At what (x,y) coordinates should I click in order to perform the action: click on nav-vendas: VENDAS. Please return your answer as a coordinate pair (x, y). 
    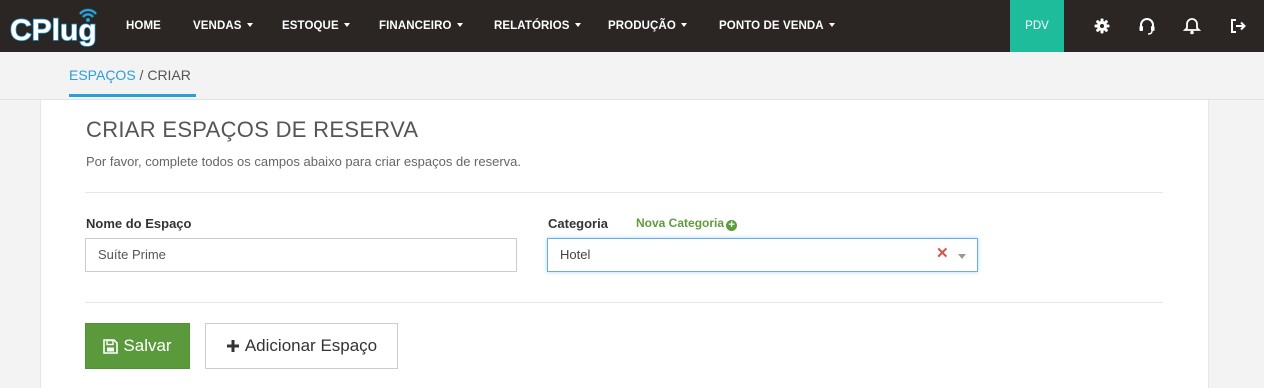
    Looking at the image, I should click on (223, 26).